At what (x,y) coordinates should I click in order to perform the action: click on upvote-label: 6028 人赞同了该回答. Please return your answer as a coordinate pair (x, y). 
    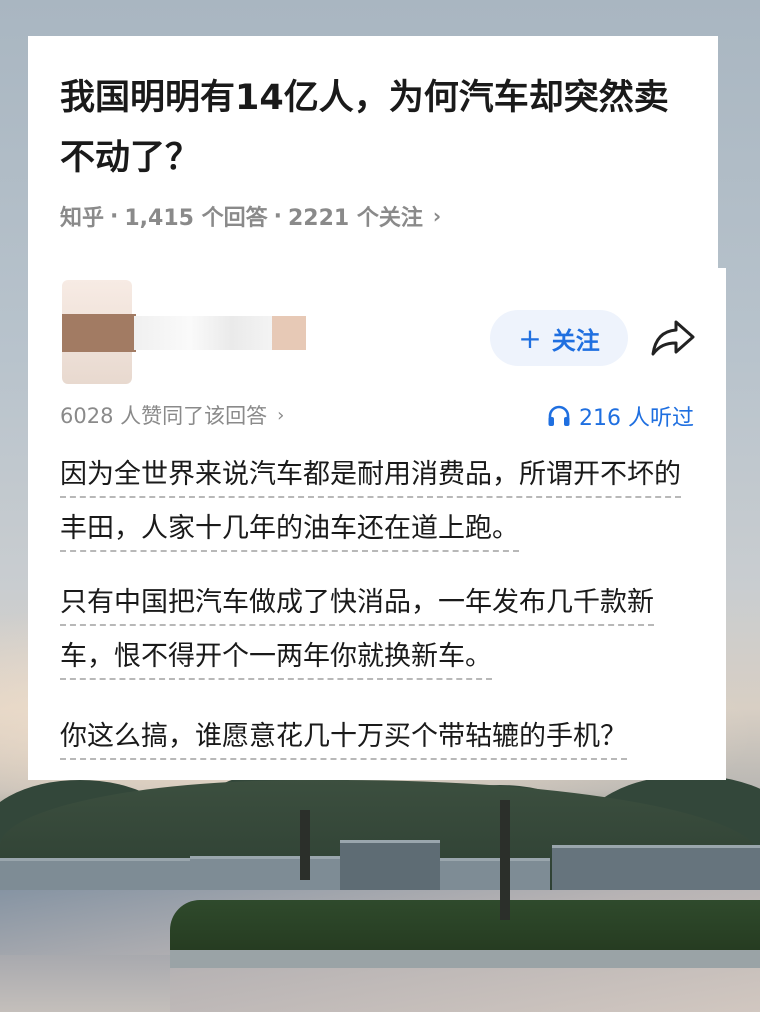
    Looking at the image, I should click on (164, 416).